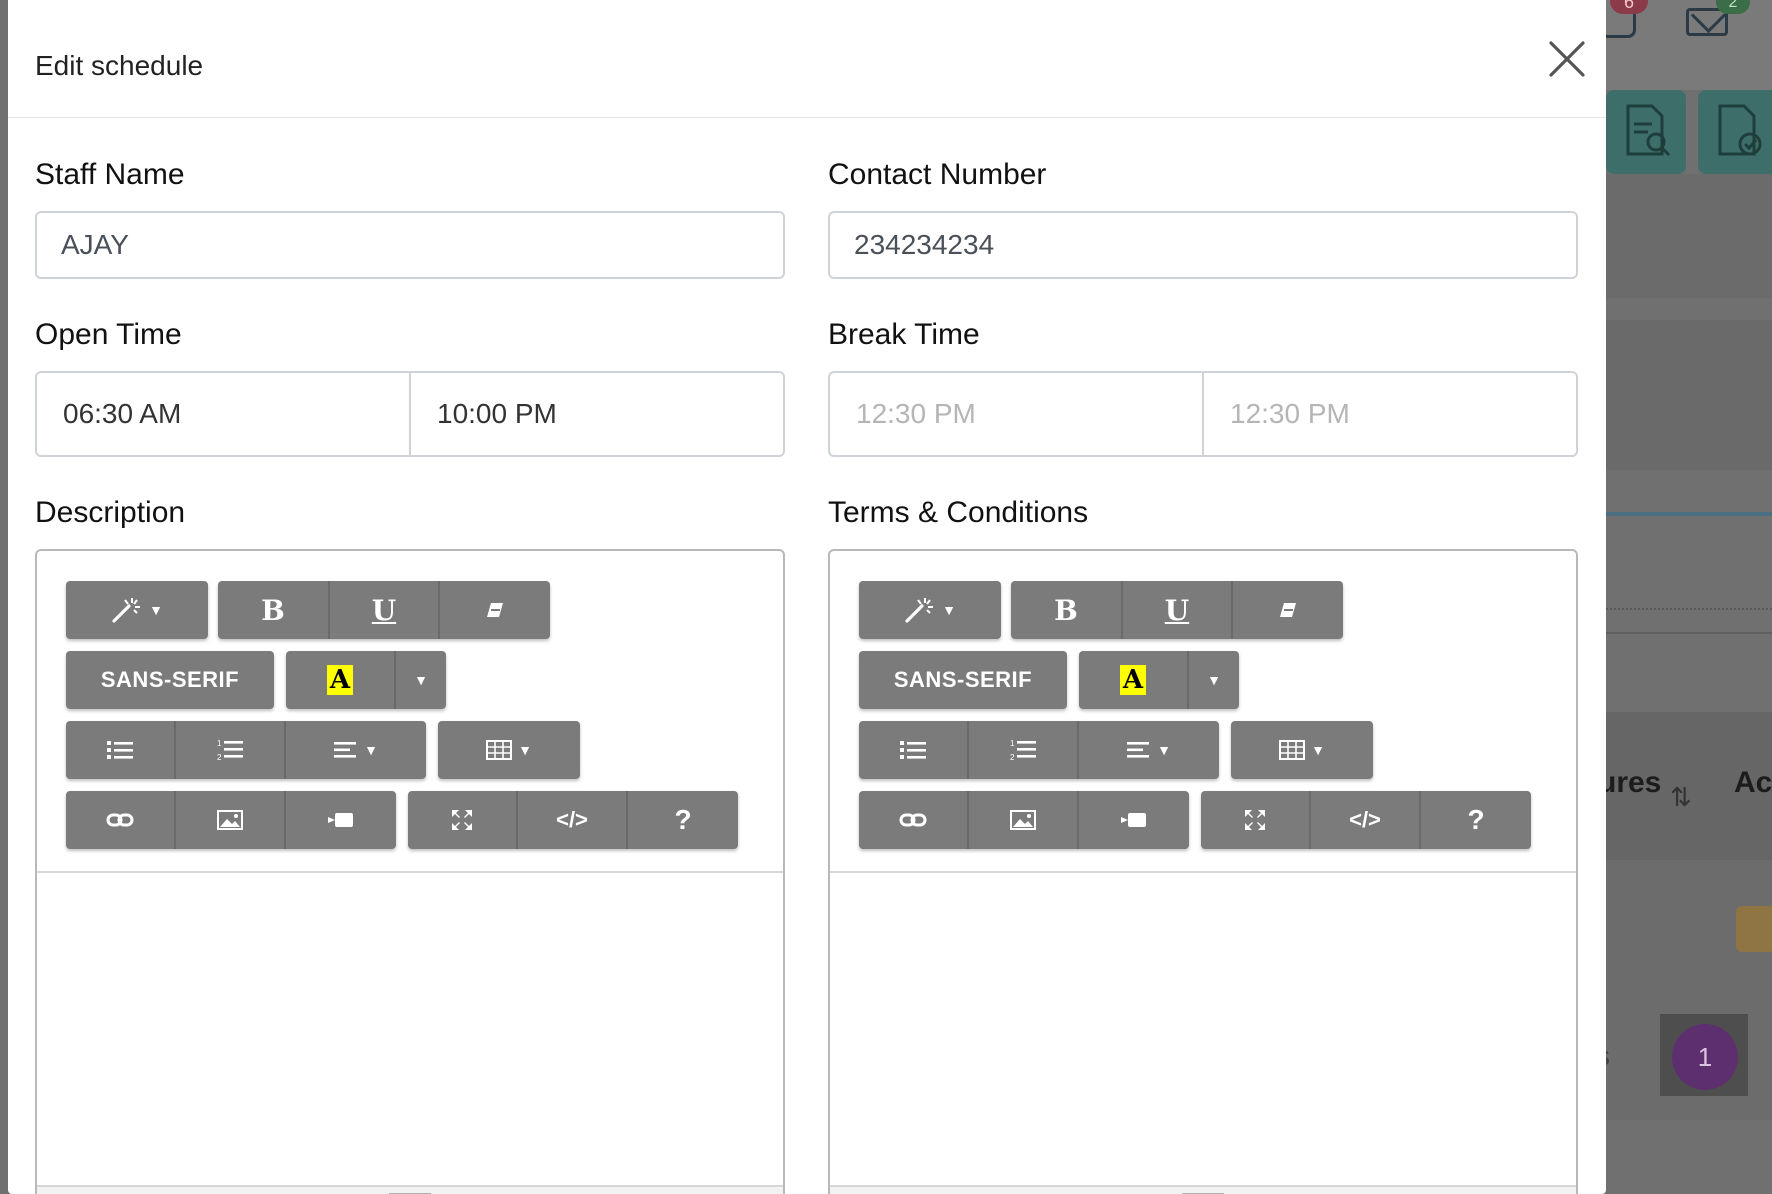 The width and height of the screenshot is (1772, 1194). I want to click on terms-label: Terms & Conditions, so click(958, 512).